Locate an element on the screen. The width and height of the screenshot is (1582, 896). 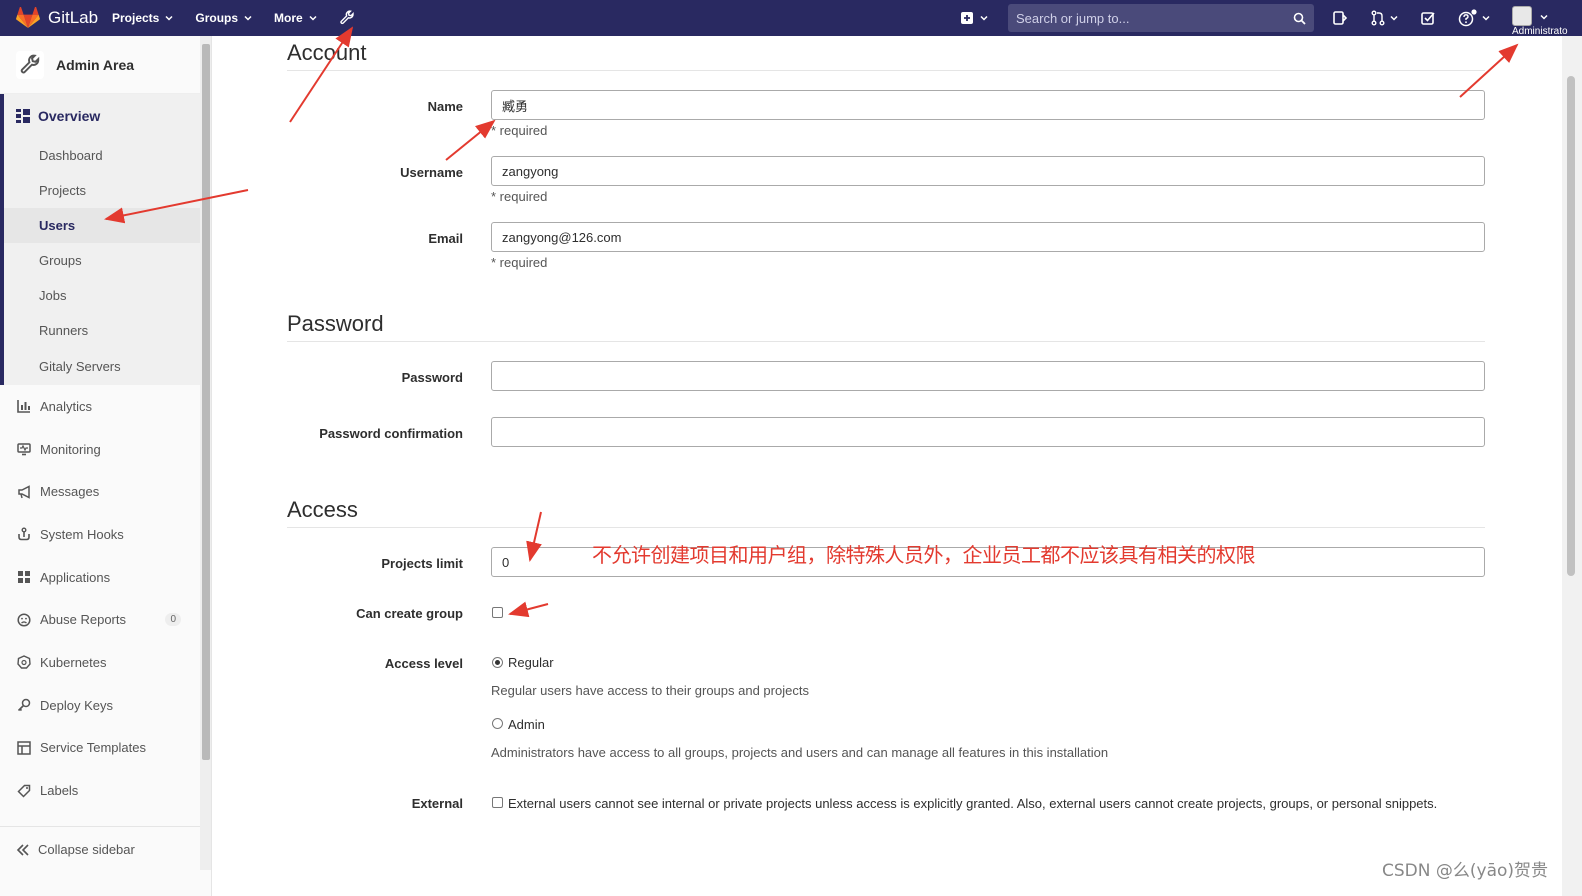
abuse-reports-count-badge: 0 is located at coordinates (173, 620).